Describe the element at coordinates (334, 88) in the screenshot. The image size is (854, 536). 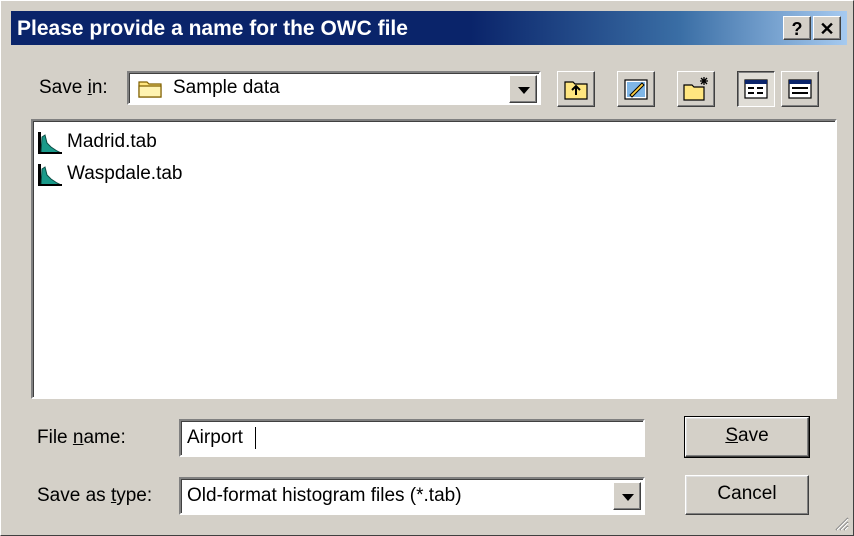
I see `save-in-combo: Sample data` at that location.